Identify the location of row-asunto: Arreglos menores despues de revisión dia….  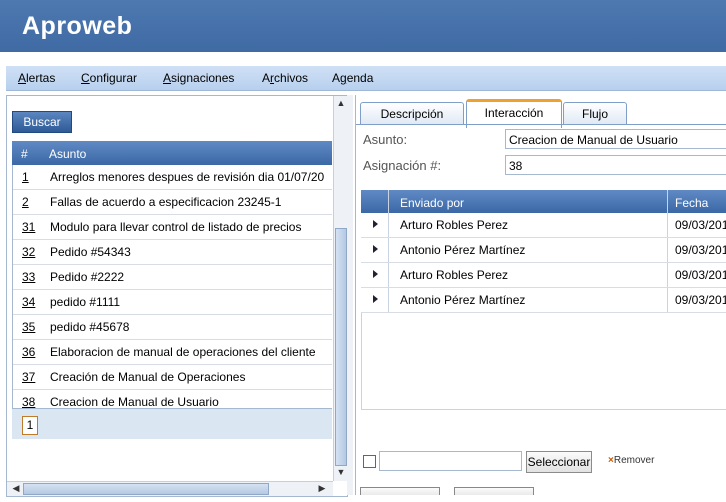
(187, 177).